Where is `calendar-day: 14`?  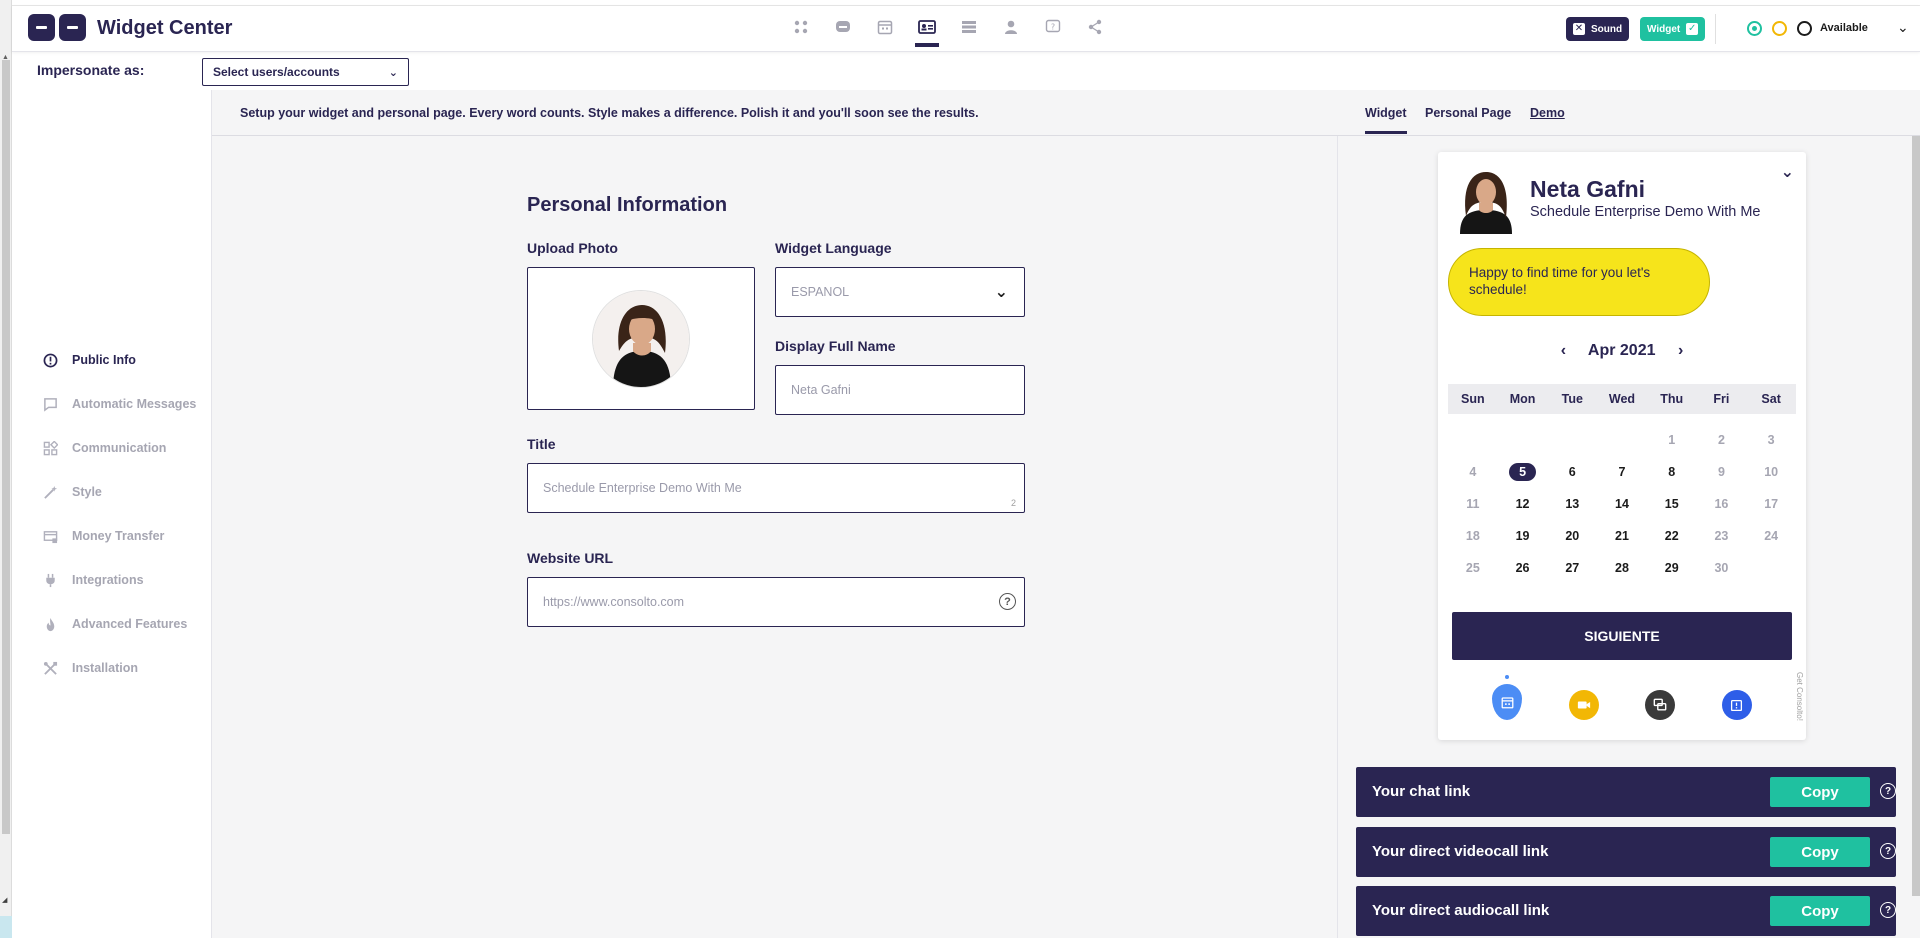 calendar-day: 14 is located at coordinates (1622, 504).